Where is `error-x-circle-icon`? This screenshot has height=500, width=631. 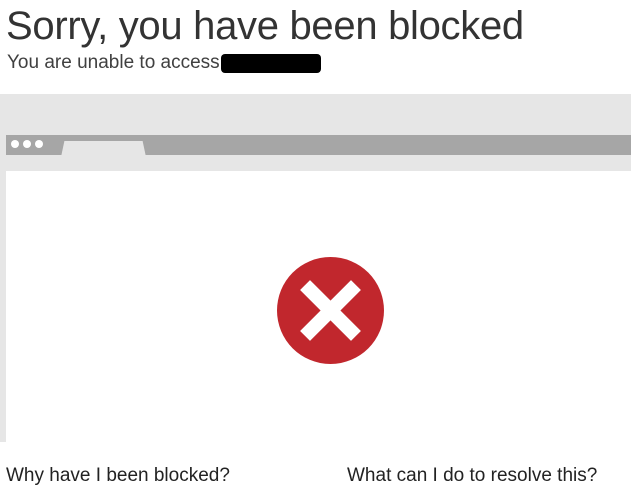
error-x-circle-icon is located at coordinates (330, 310).